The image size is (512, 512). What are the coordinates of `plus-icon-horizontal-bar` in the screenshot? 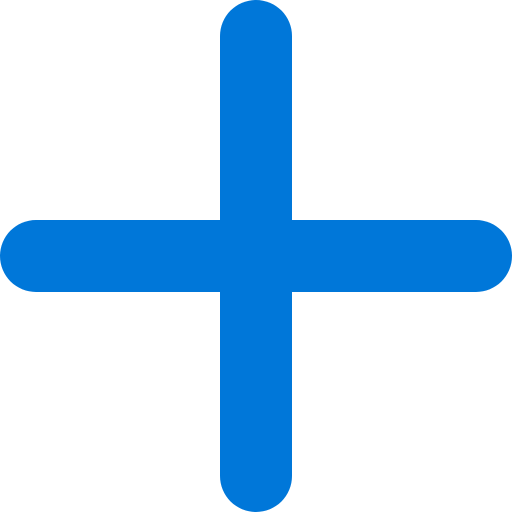 It's located at (256, 256).